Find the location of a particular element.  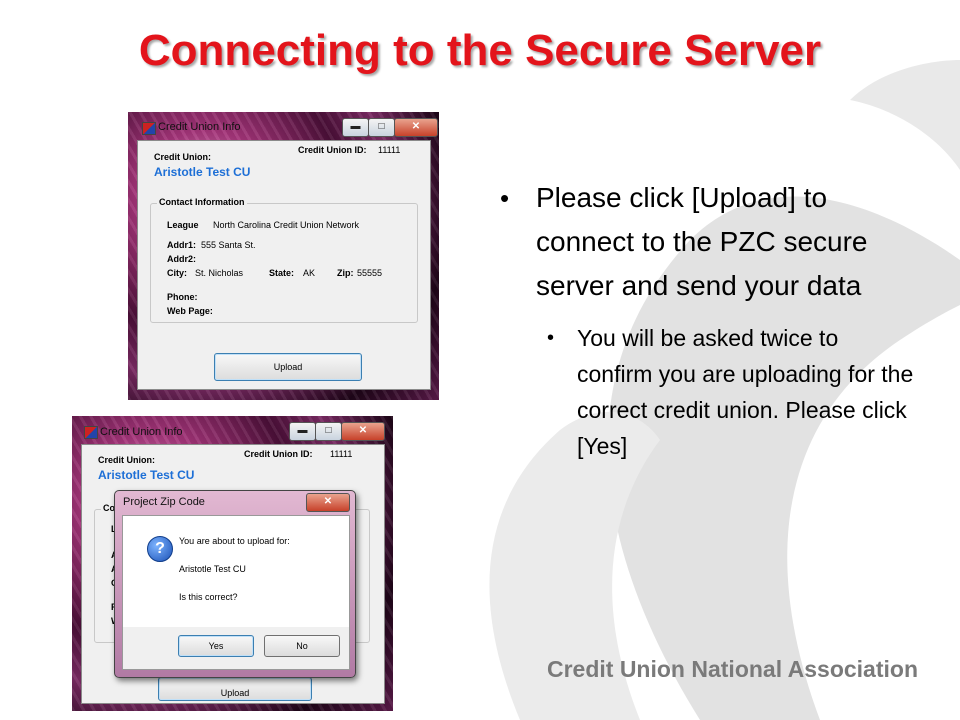

addr1-label: Addr1: is located at coordinates (181, 245).